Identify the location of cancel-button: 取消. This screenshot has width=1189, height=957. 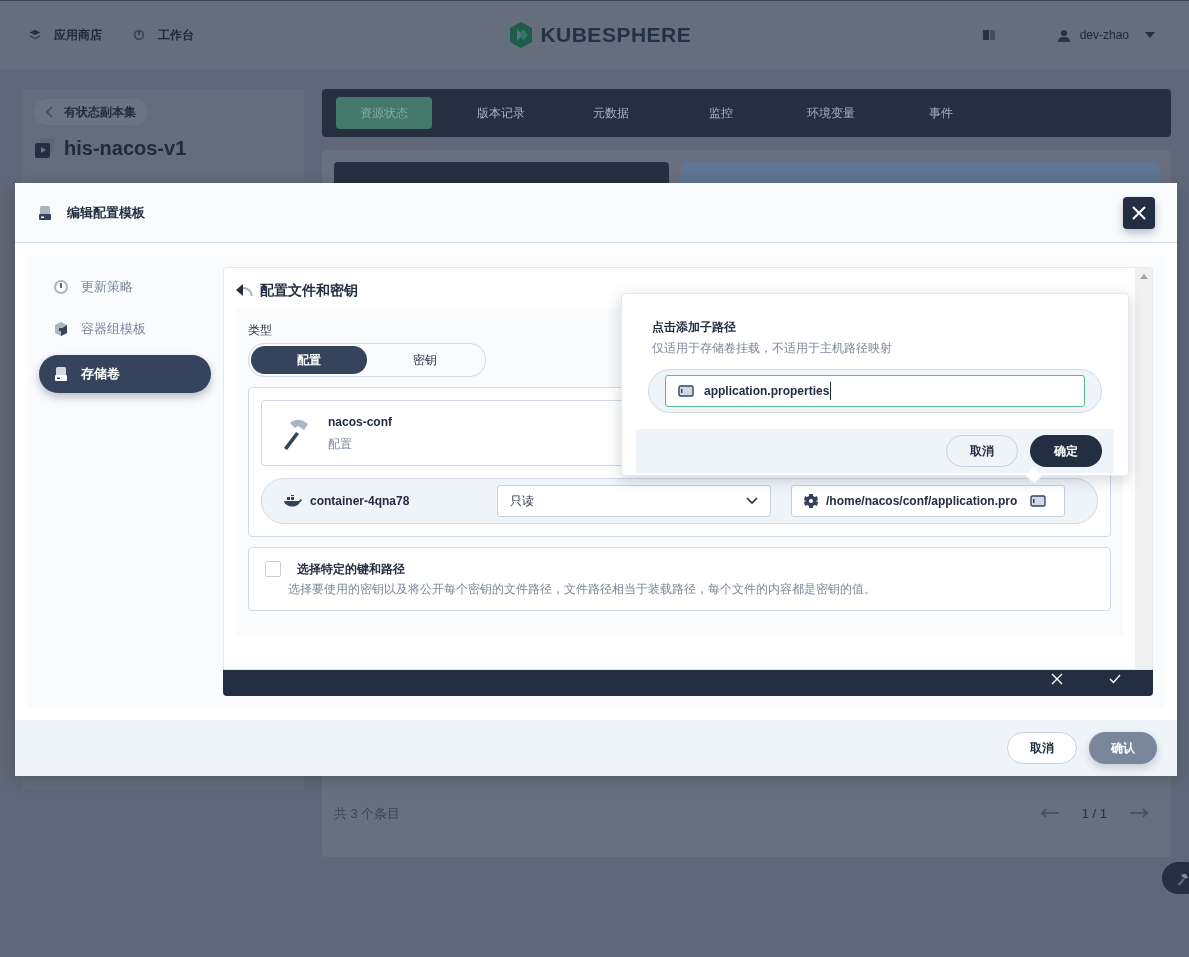
(1042, 748).